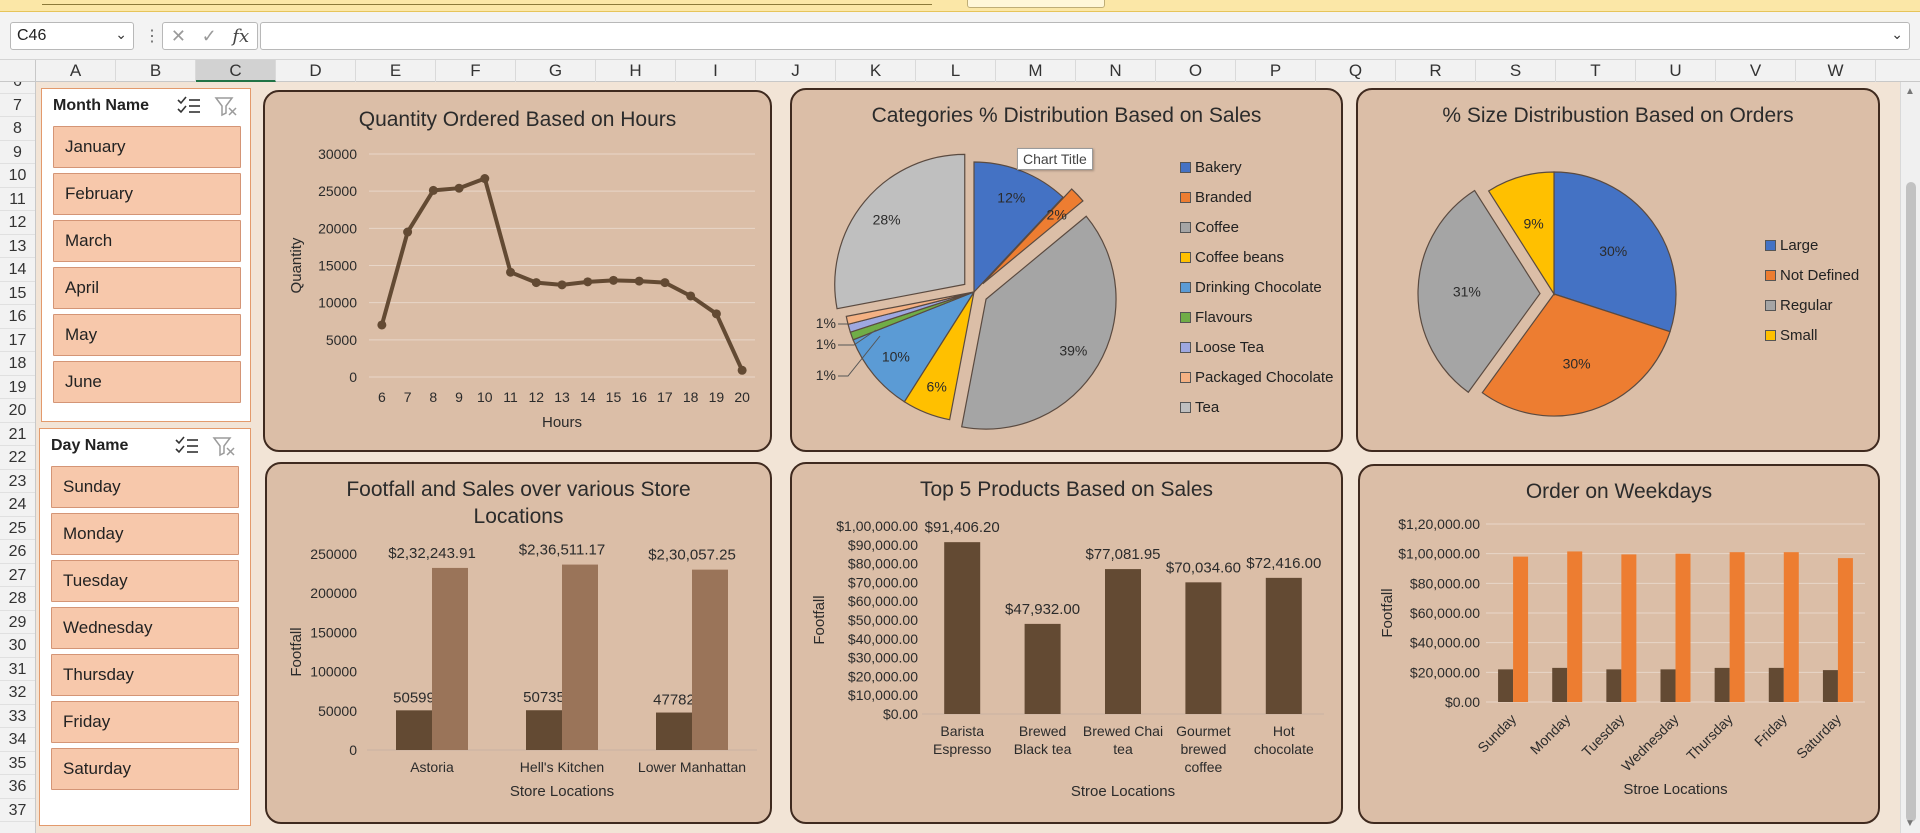 The height and width of the screenshot is (833, 1920). What do you see at coordinates (1356, 71) in the screenshot?
I see `column-header-q: Q` at bounding box center [1356, 71].